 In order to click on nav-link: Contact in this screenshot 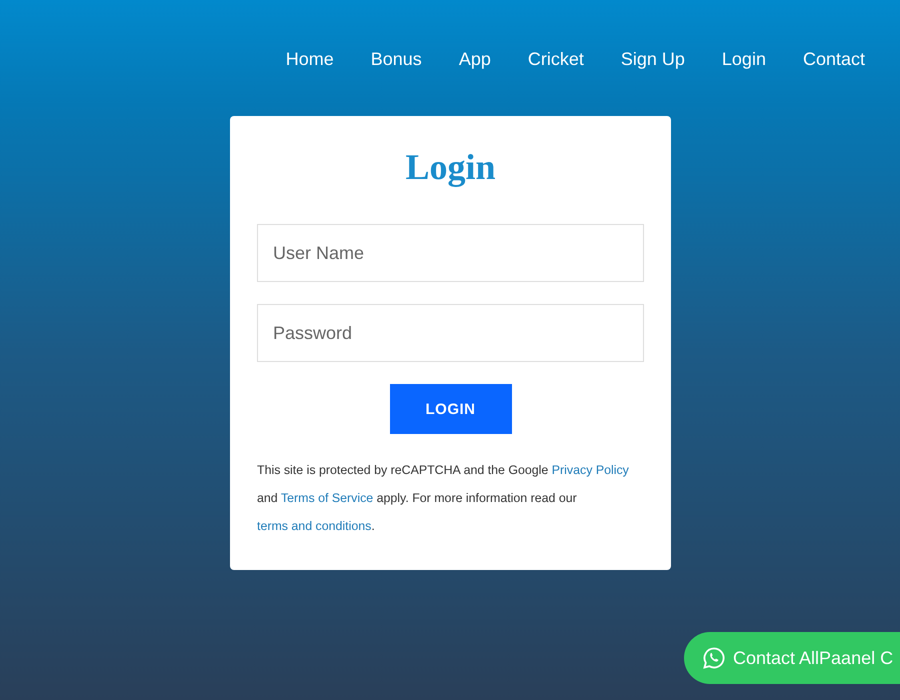, I will do `click(833, 82)`.